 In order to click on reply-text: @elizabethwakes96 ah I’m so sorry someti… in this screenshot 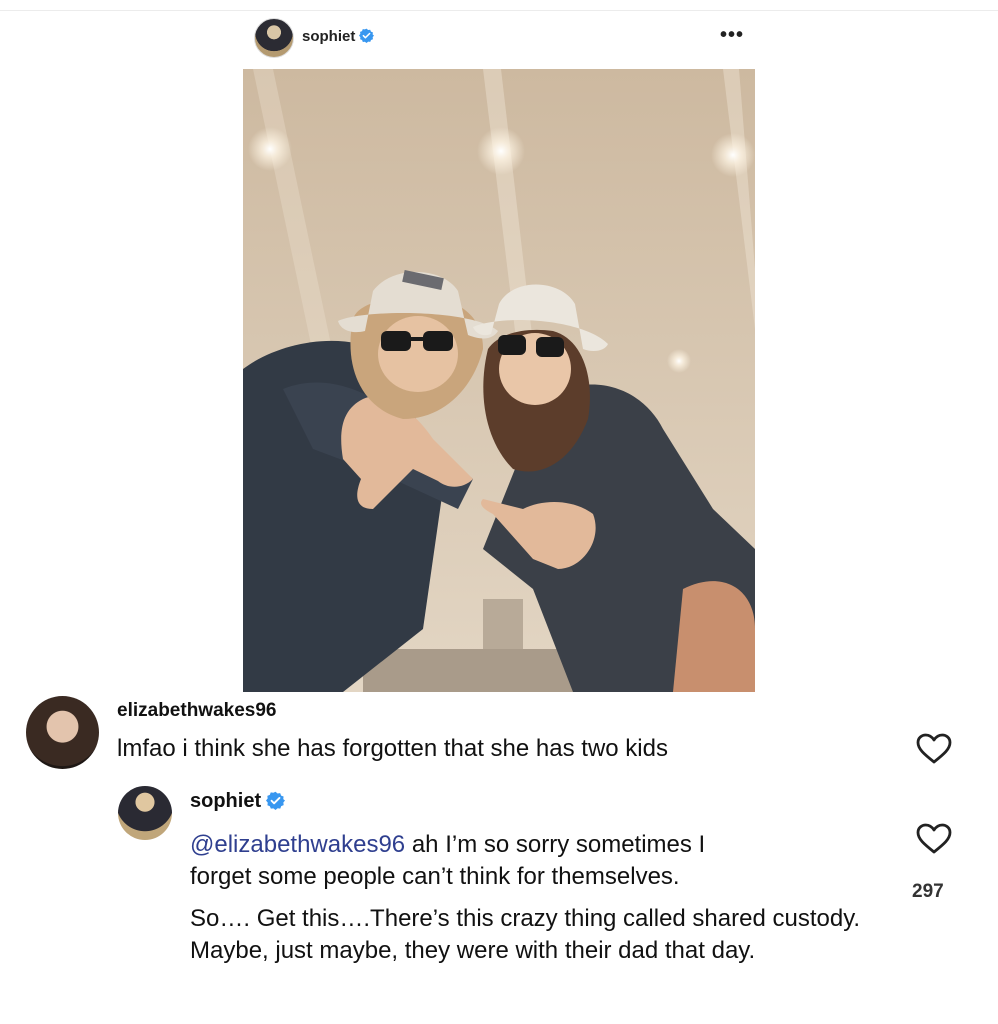, I will do `click(540, 861)`.